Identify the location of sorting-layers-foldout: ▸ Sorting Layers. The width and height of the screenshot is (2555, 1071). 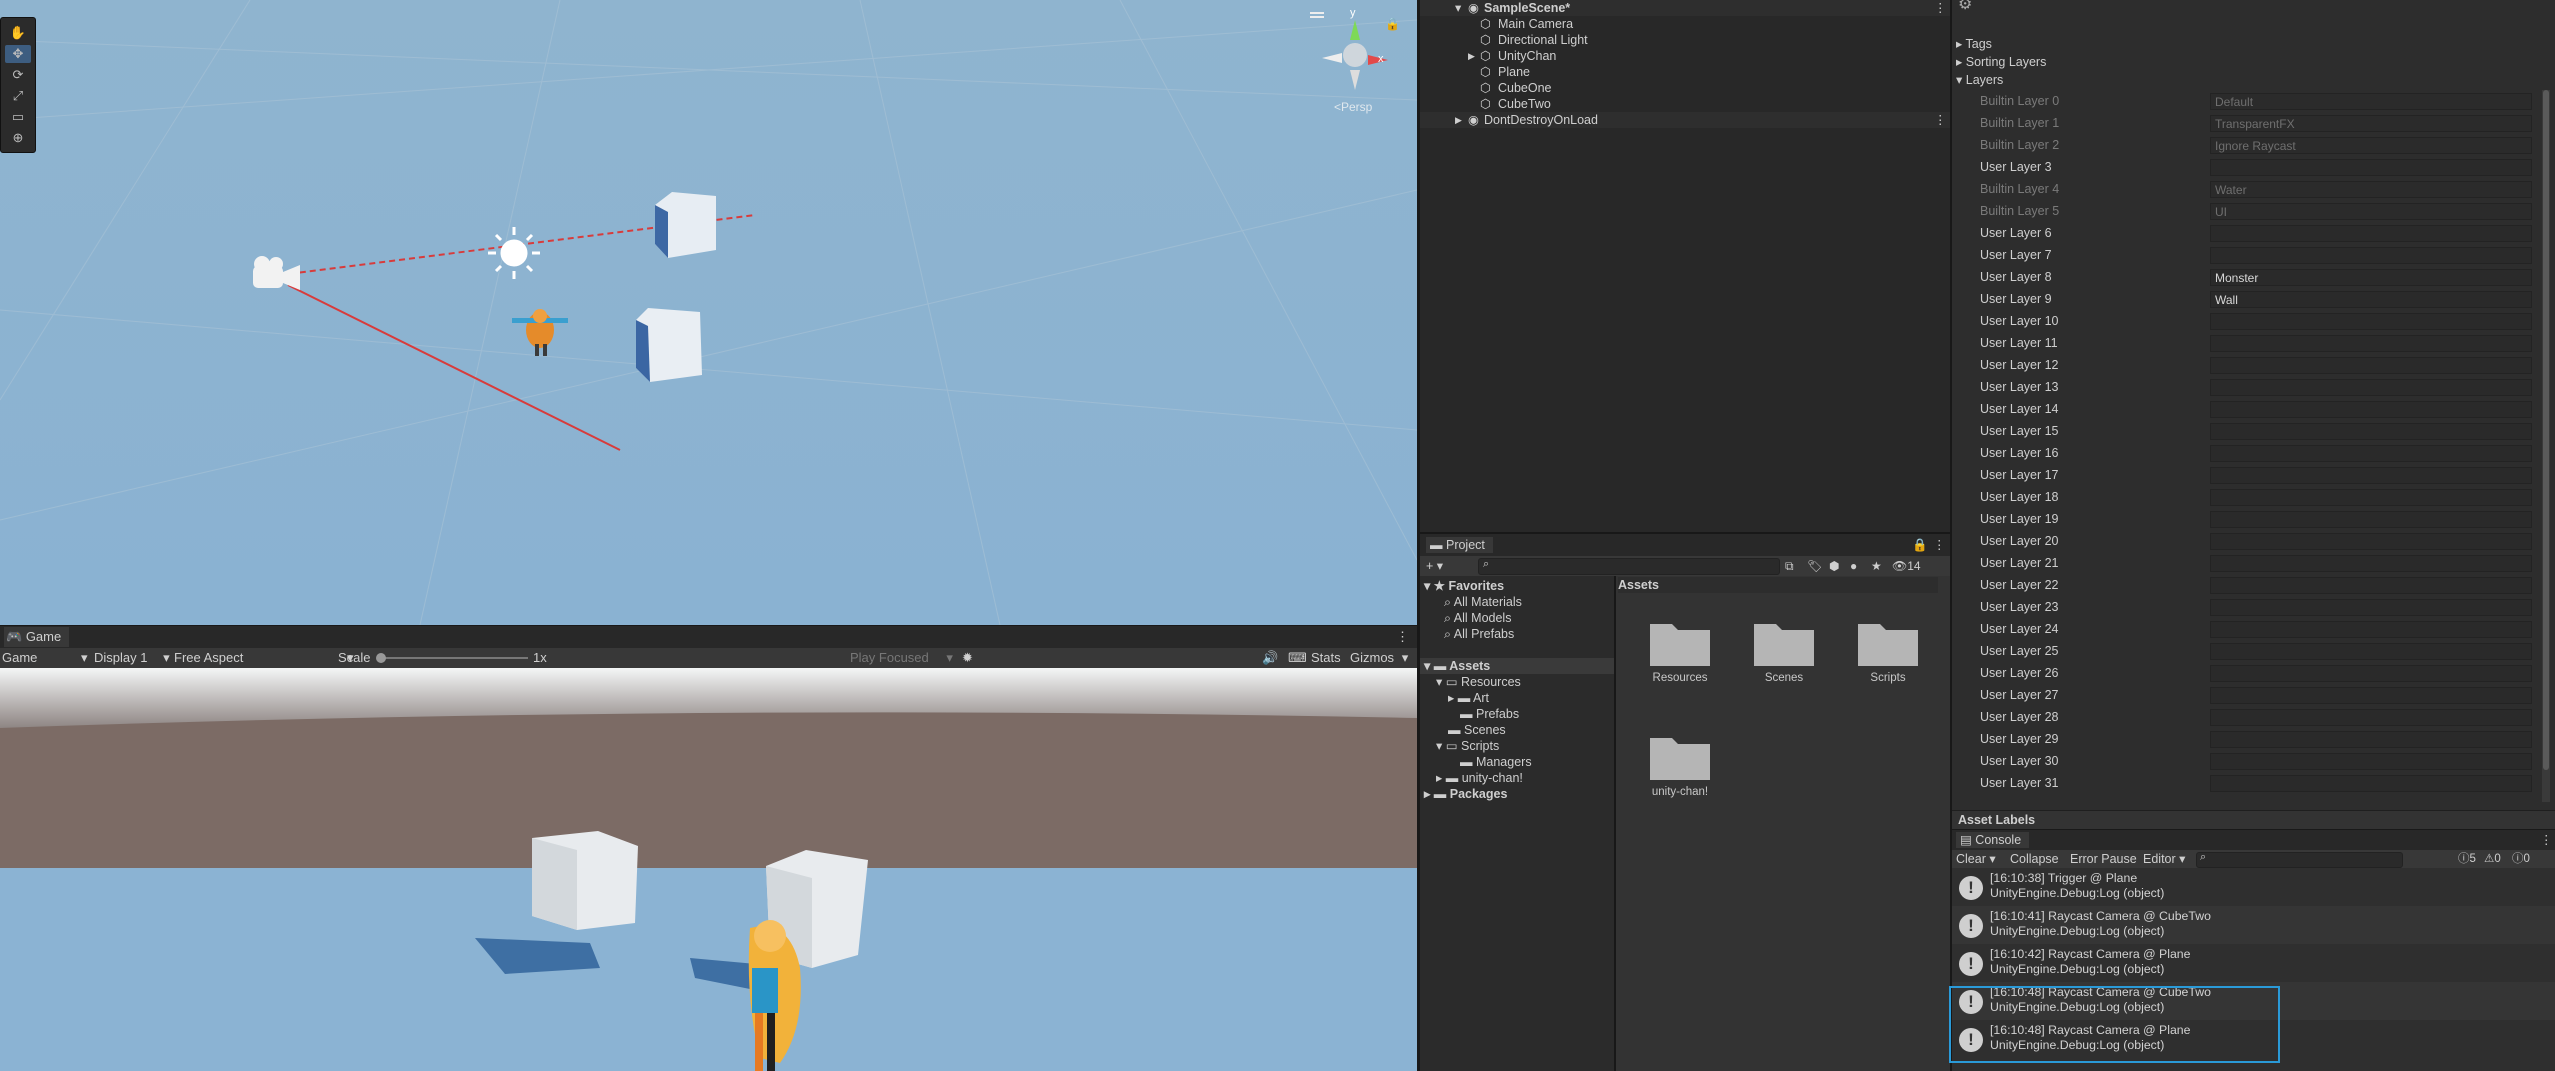
(2001, 62).